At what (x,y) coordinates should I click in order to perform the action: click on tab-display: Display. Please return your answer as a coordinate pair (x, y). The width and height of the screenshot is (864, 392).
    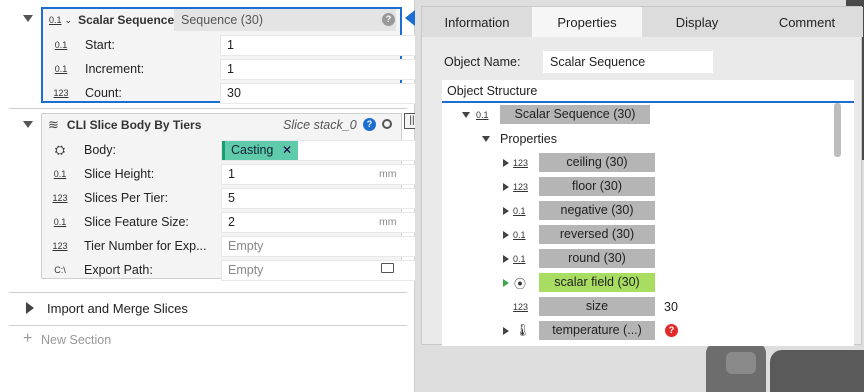
    Looking at the image, I should click on (697, 22).